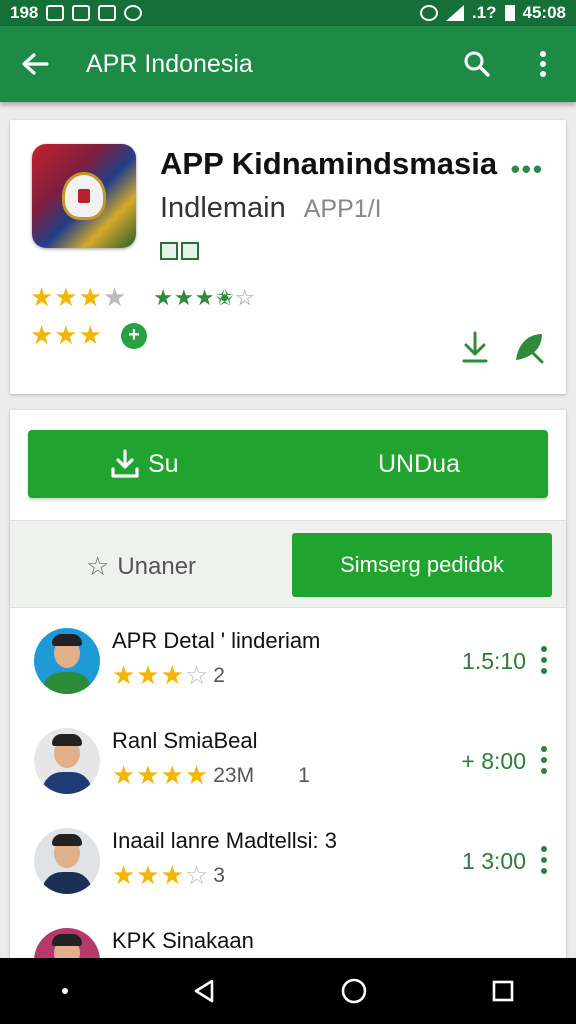  I want to click on download-tray-icon, so click(125, 463).